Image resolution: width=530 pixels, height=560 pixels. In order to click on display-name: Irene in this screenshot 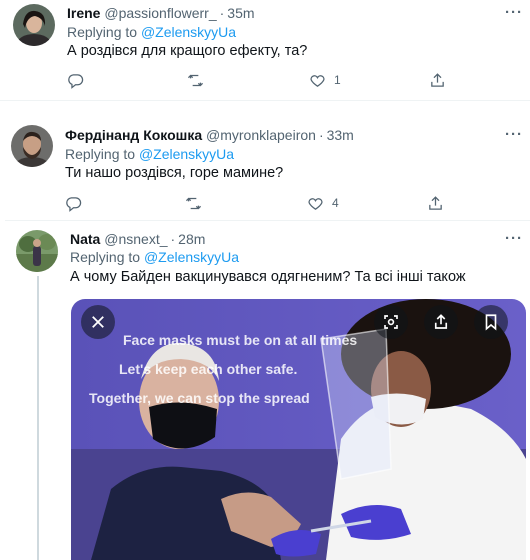, I will do `click(83, 13)`.